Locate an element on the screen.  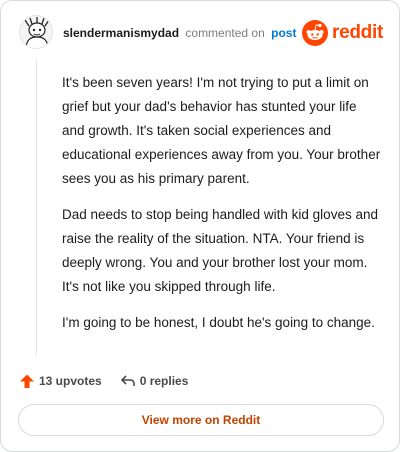
commented-on-text: commented on is located at coordinates (225, 33).